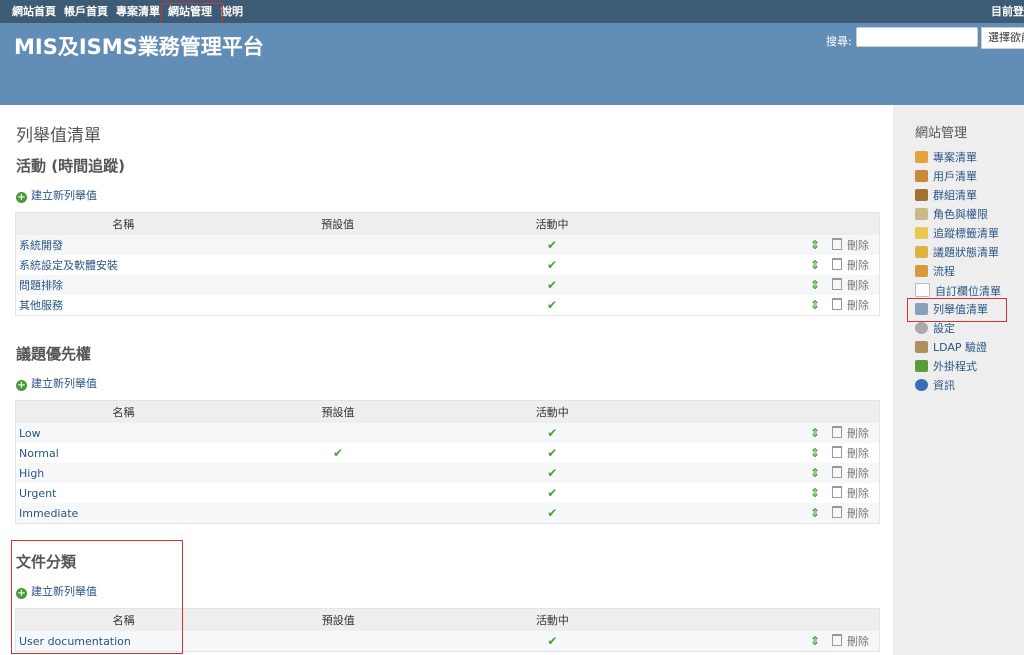 The width and height of the screenshot is (1024, 655). Describe the element at coordinates (955, 157) in the screenshot. I see `sidebar-item-label: 專案清單` at that location.